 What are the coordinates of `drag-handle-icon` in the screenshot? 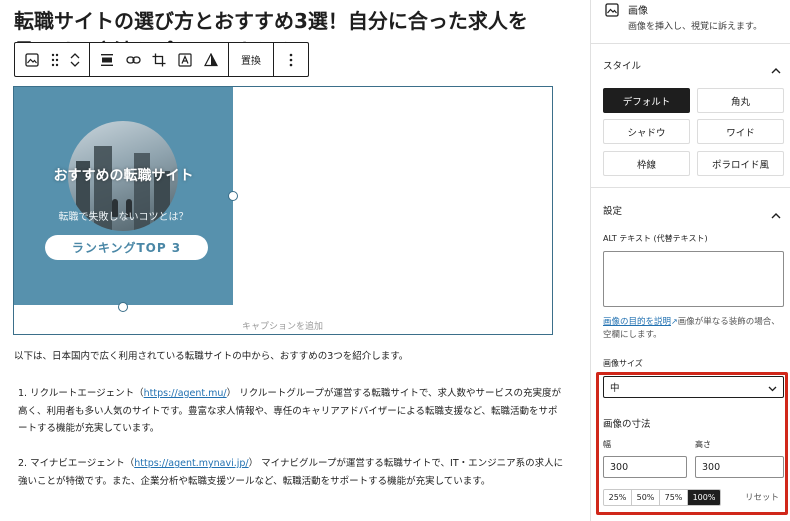 It's located at (55, 59).